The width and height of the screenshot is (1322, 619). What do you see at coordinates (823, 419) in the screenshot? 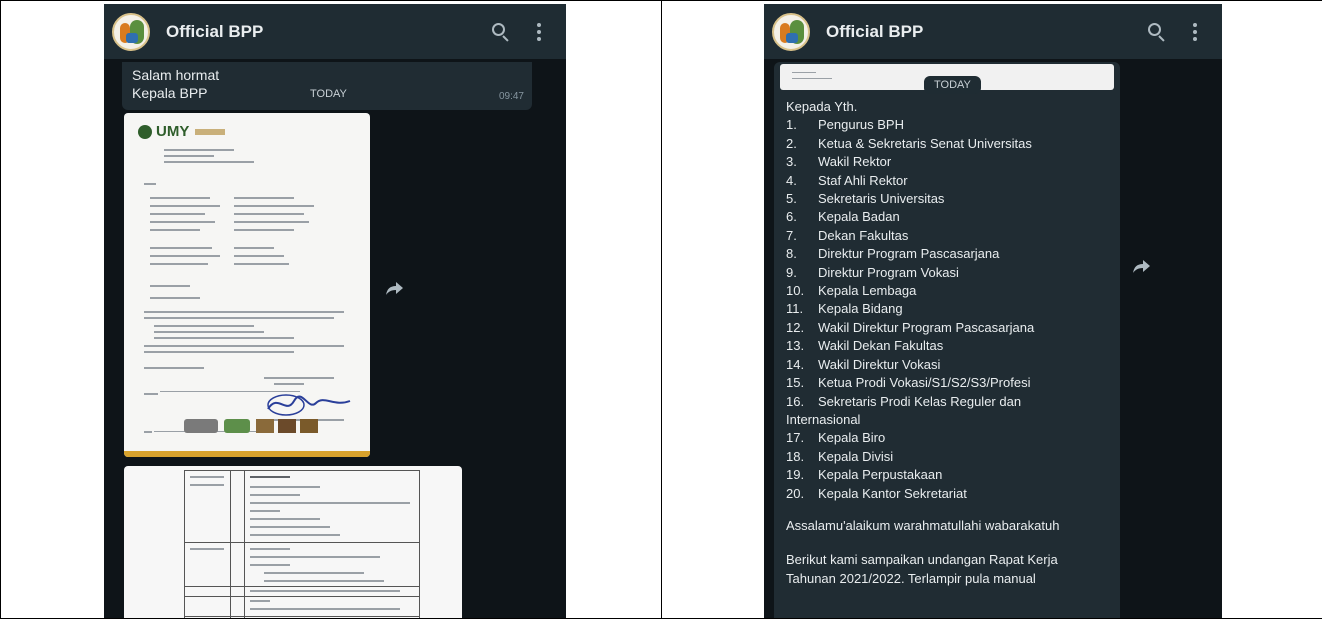
I see `list-item-continuation: Internasional` at bounding box center [823, 419].